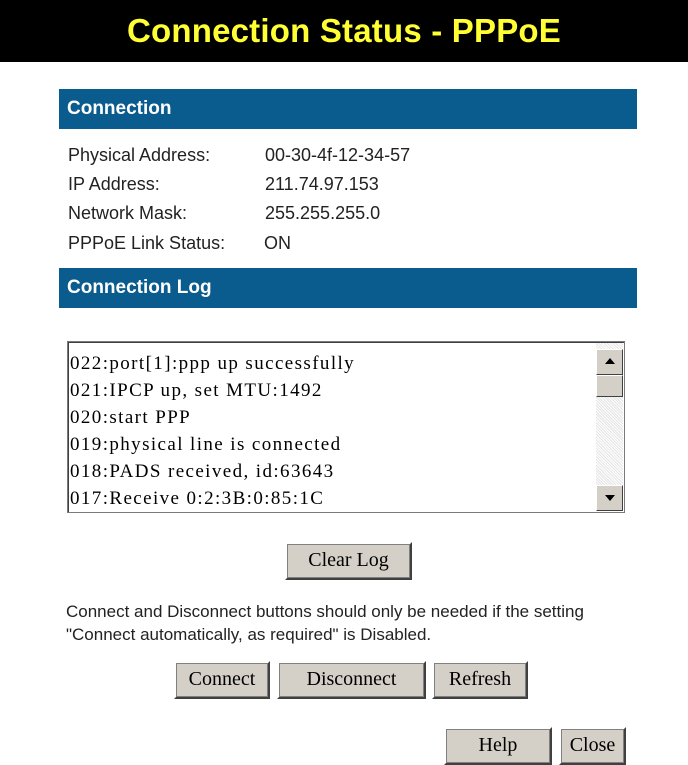 This screenshot has height=765, width=688. I want to click on refresh-button: Refresh, so click(480, 680).